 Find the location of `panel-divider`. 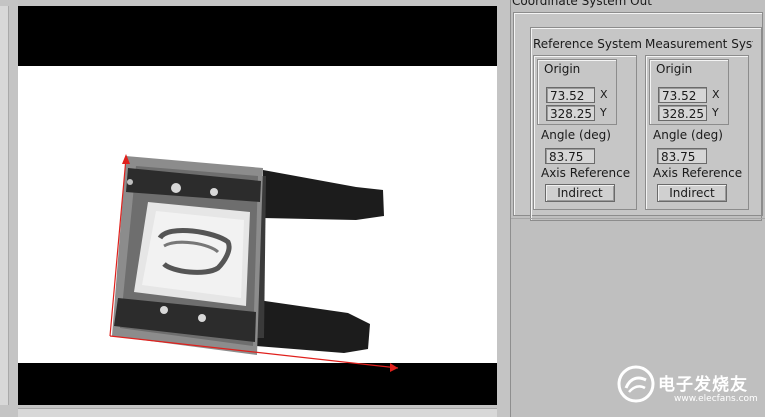

panel-divider is located at coordinates (638, 218).